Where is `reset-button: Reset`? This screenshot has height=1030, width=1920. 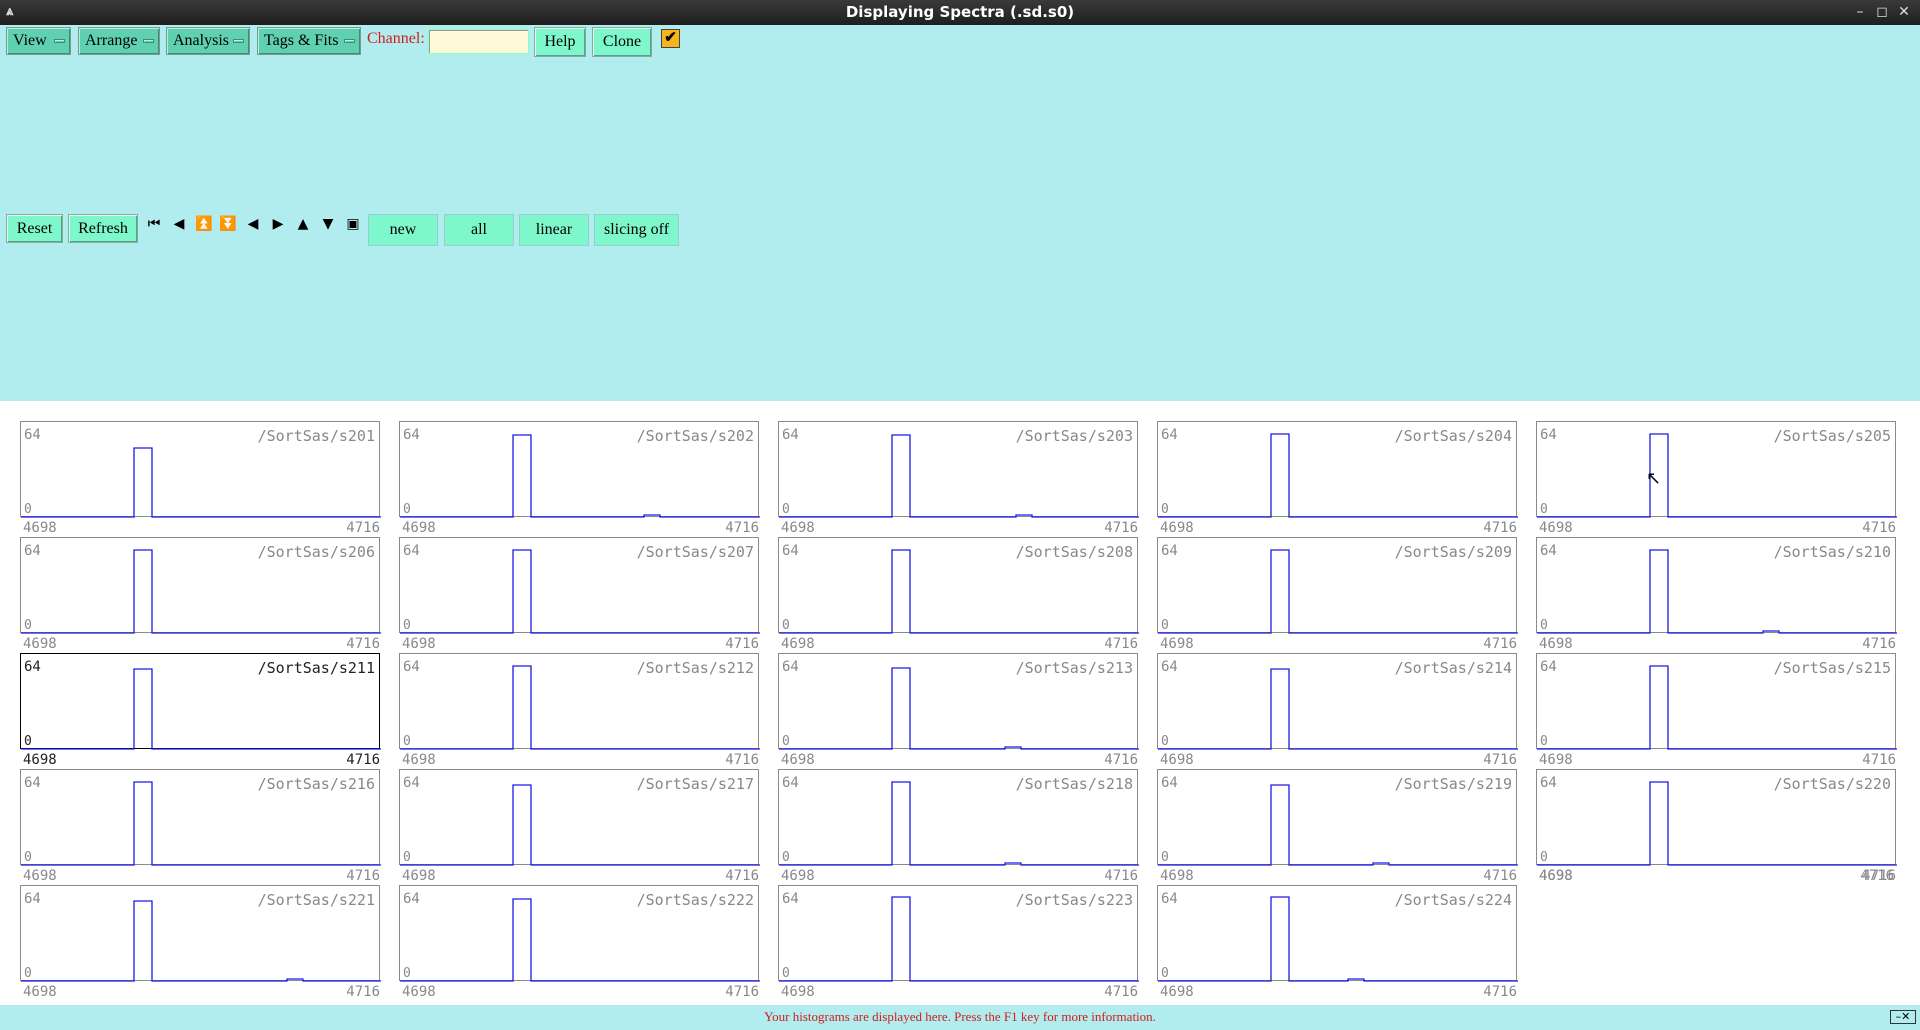
reset-button: Reset is located at coordinates (34, 228).